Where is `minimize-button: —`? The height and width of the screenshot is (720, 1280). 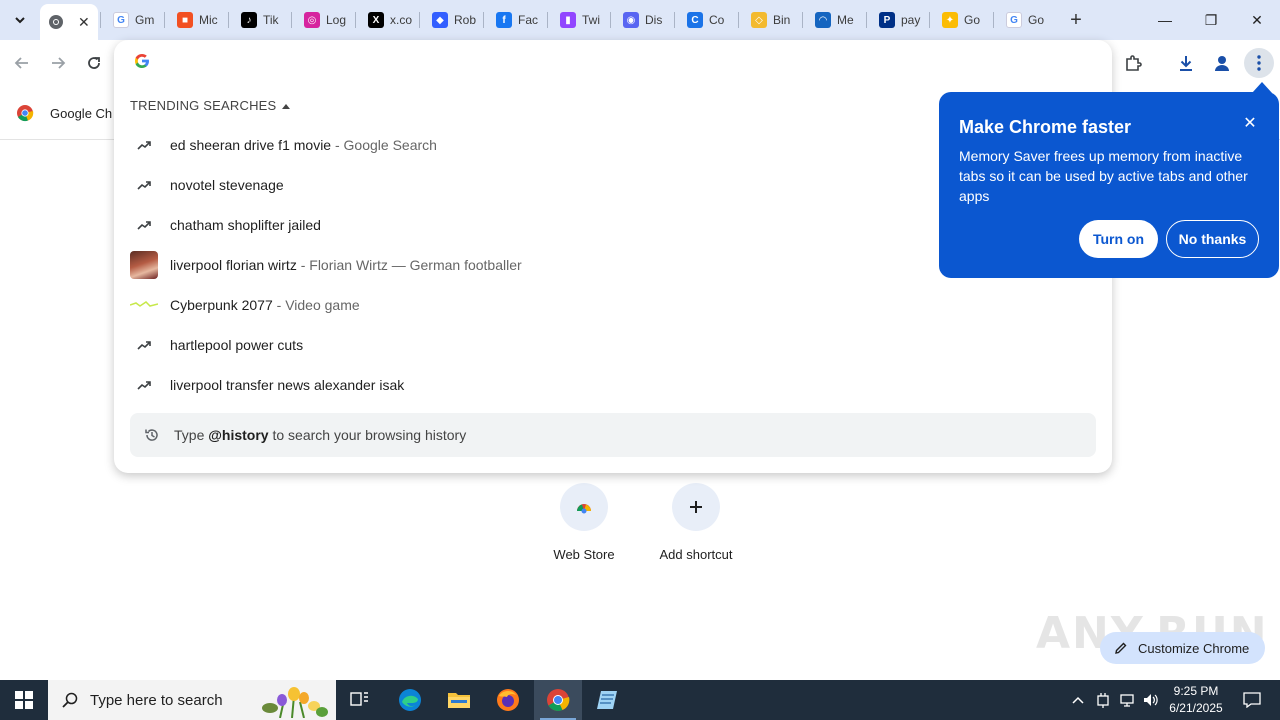
minimize-button: — is located at coordinates (1165, 20).